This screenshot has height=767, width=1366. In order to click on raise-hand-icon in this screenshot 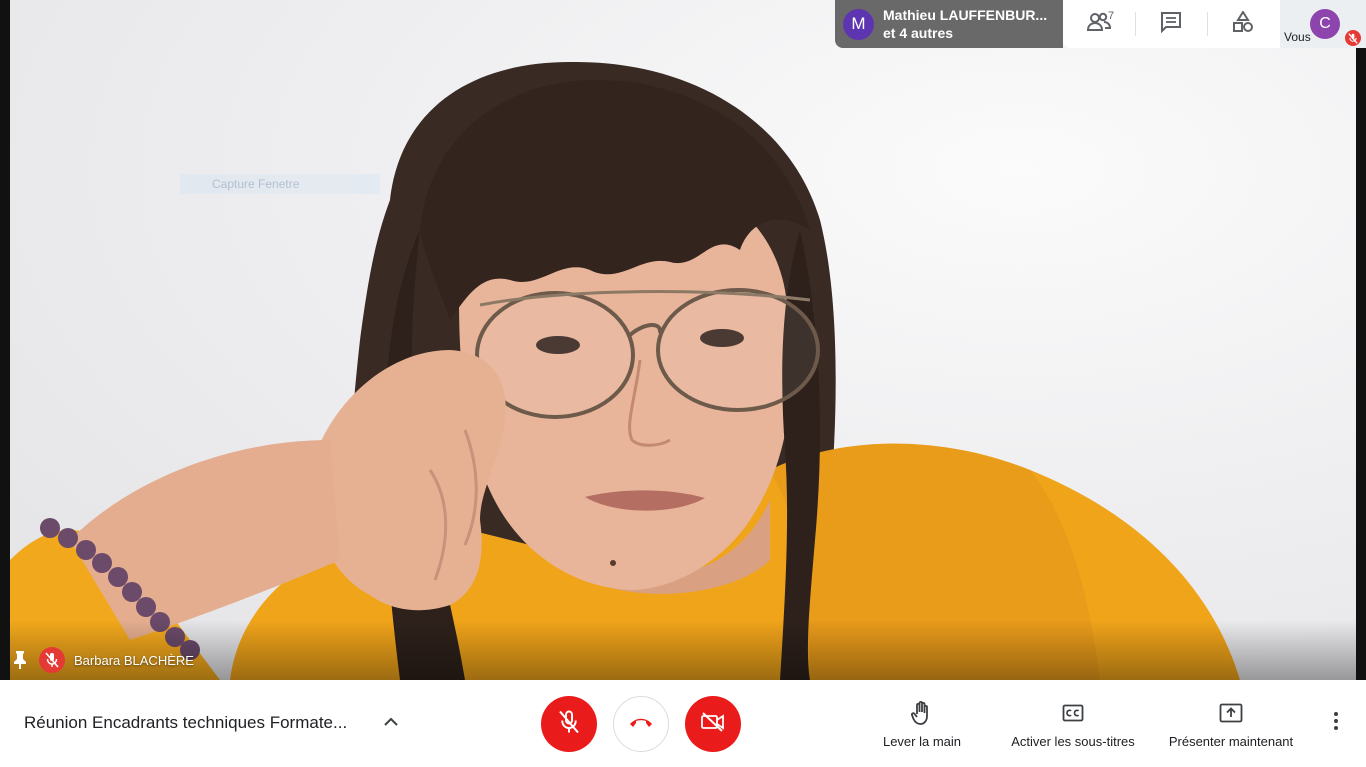, I will do `click(922, 713)`.